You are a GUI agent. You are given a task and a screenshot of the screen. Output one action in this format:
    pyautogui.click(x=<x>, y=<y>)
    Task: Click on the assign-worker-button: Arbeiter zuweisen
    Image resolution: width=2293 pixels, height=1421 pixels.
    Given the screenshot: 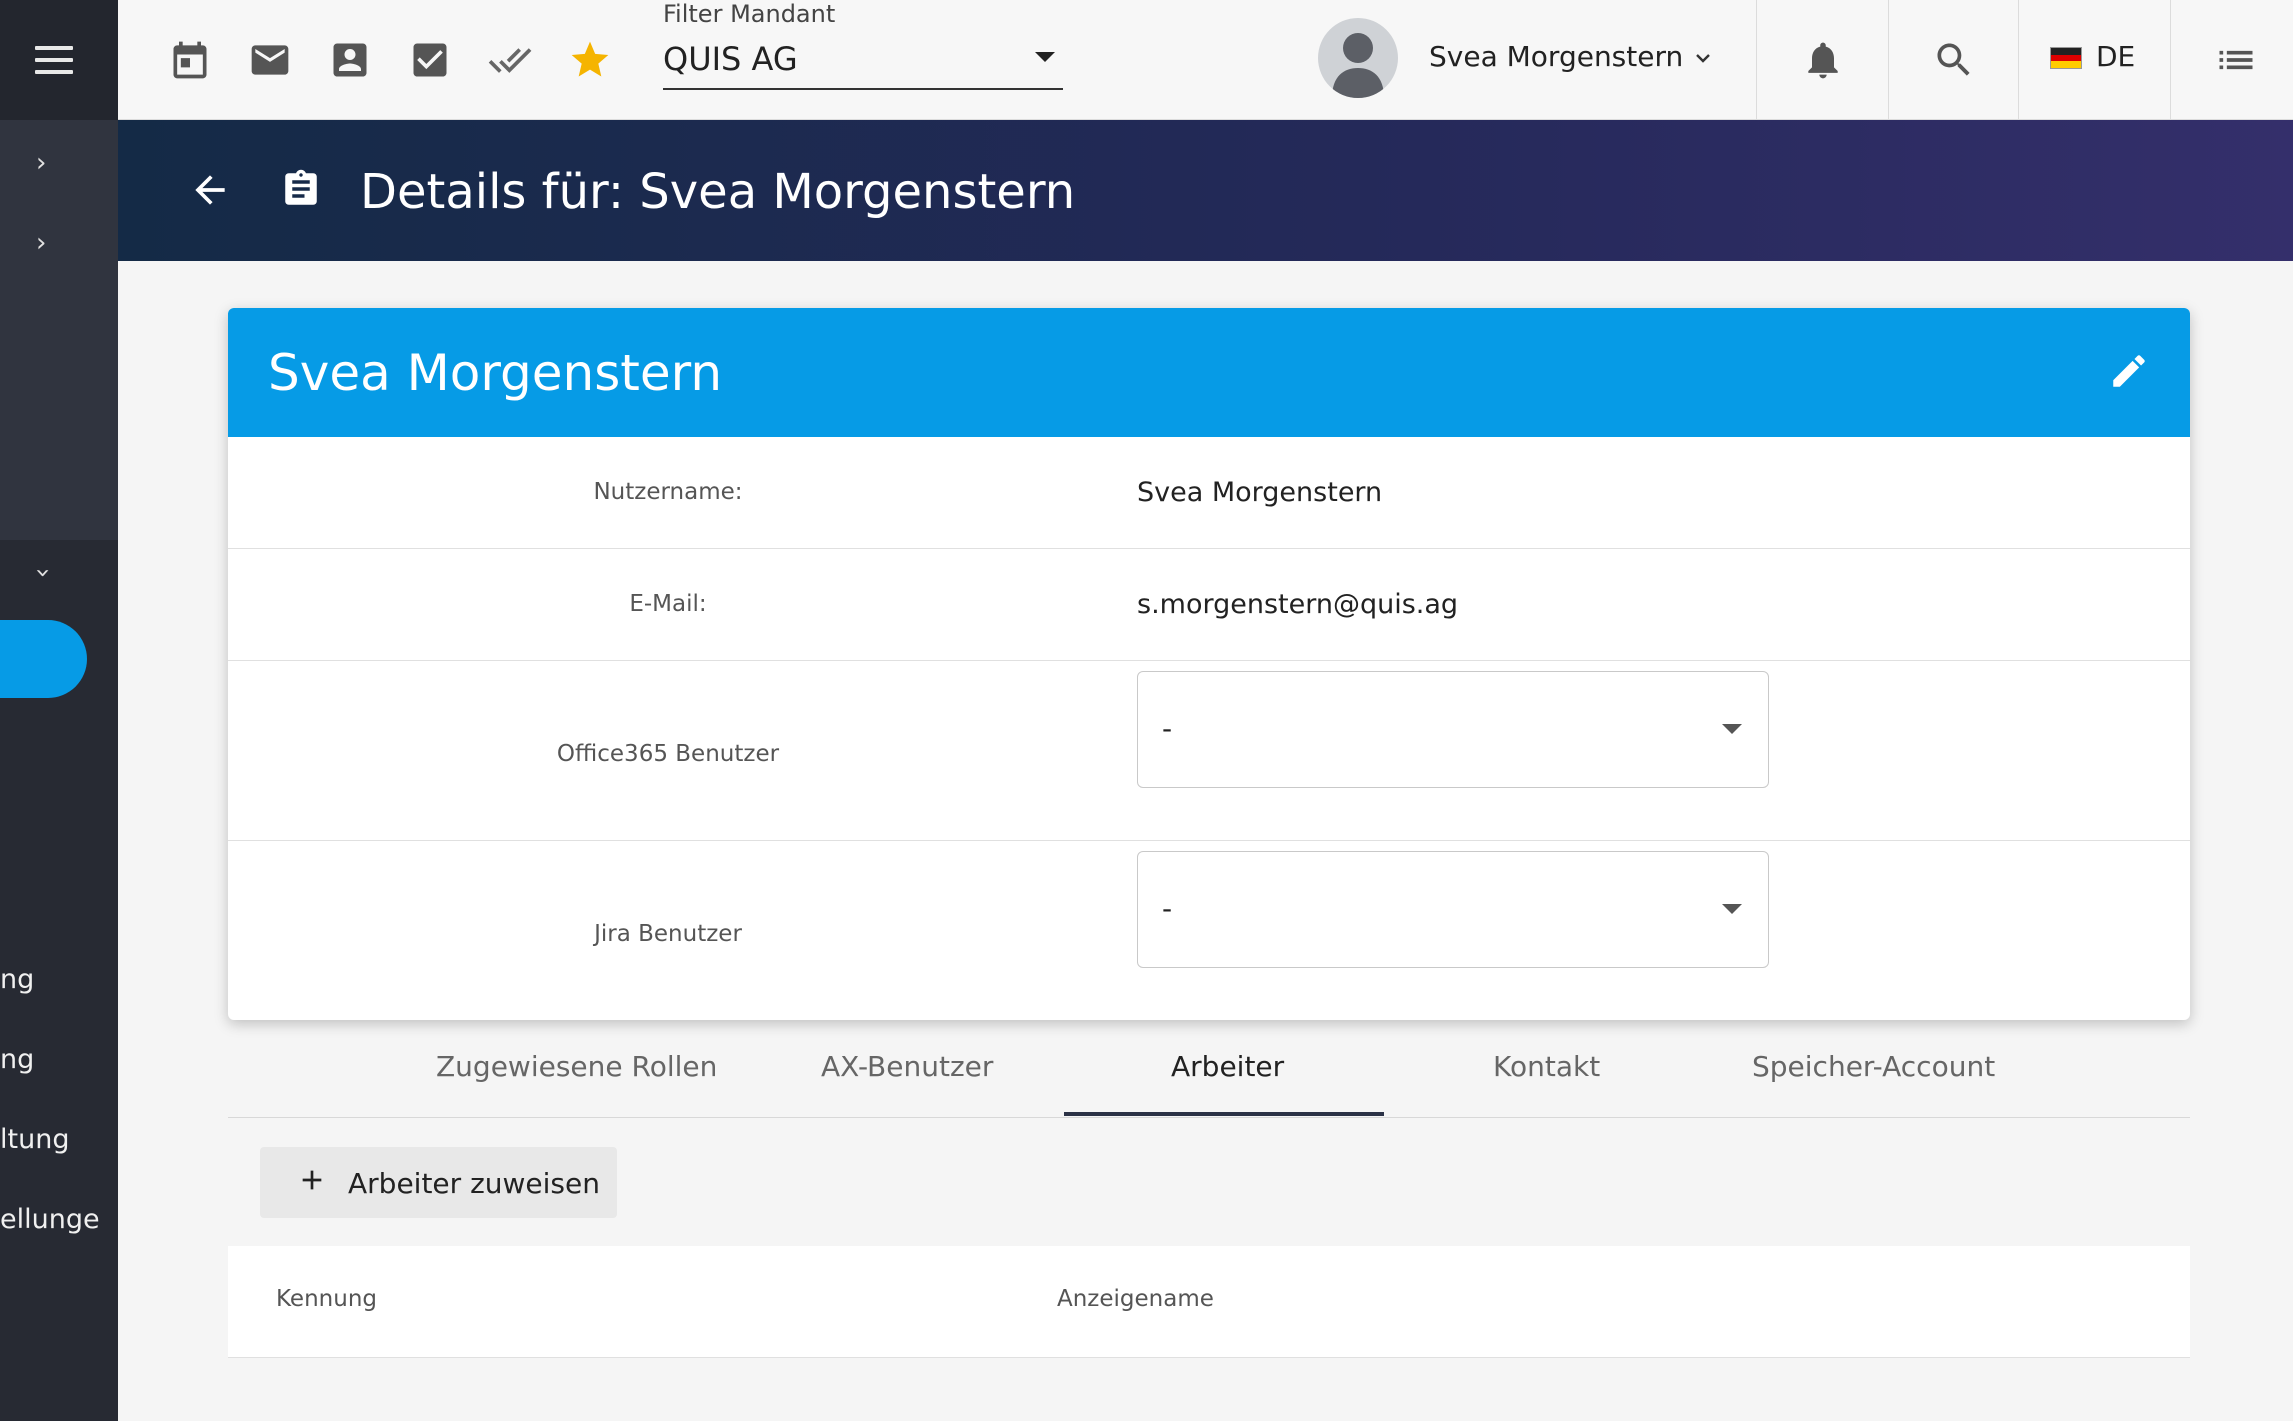 What is the action you would take?
    pyautogui.click(x=438, y=1182)
    